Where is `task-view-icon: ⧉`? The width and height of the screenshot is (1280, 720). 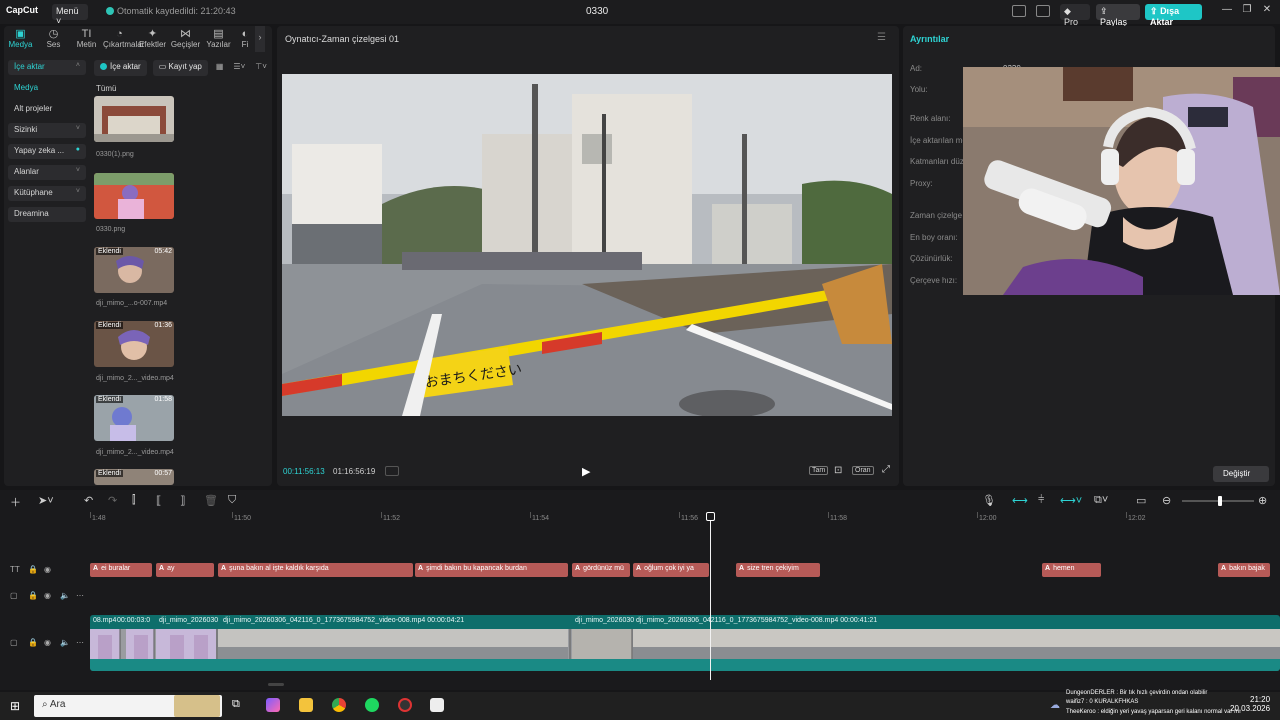 task-view-icon: ⧉ is located at coordinates (236, 704).